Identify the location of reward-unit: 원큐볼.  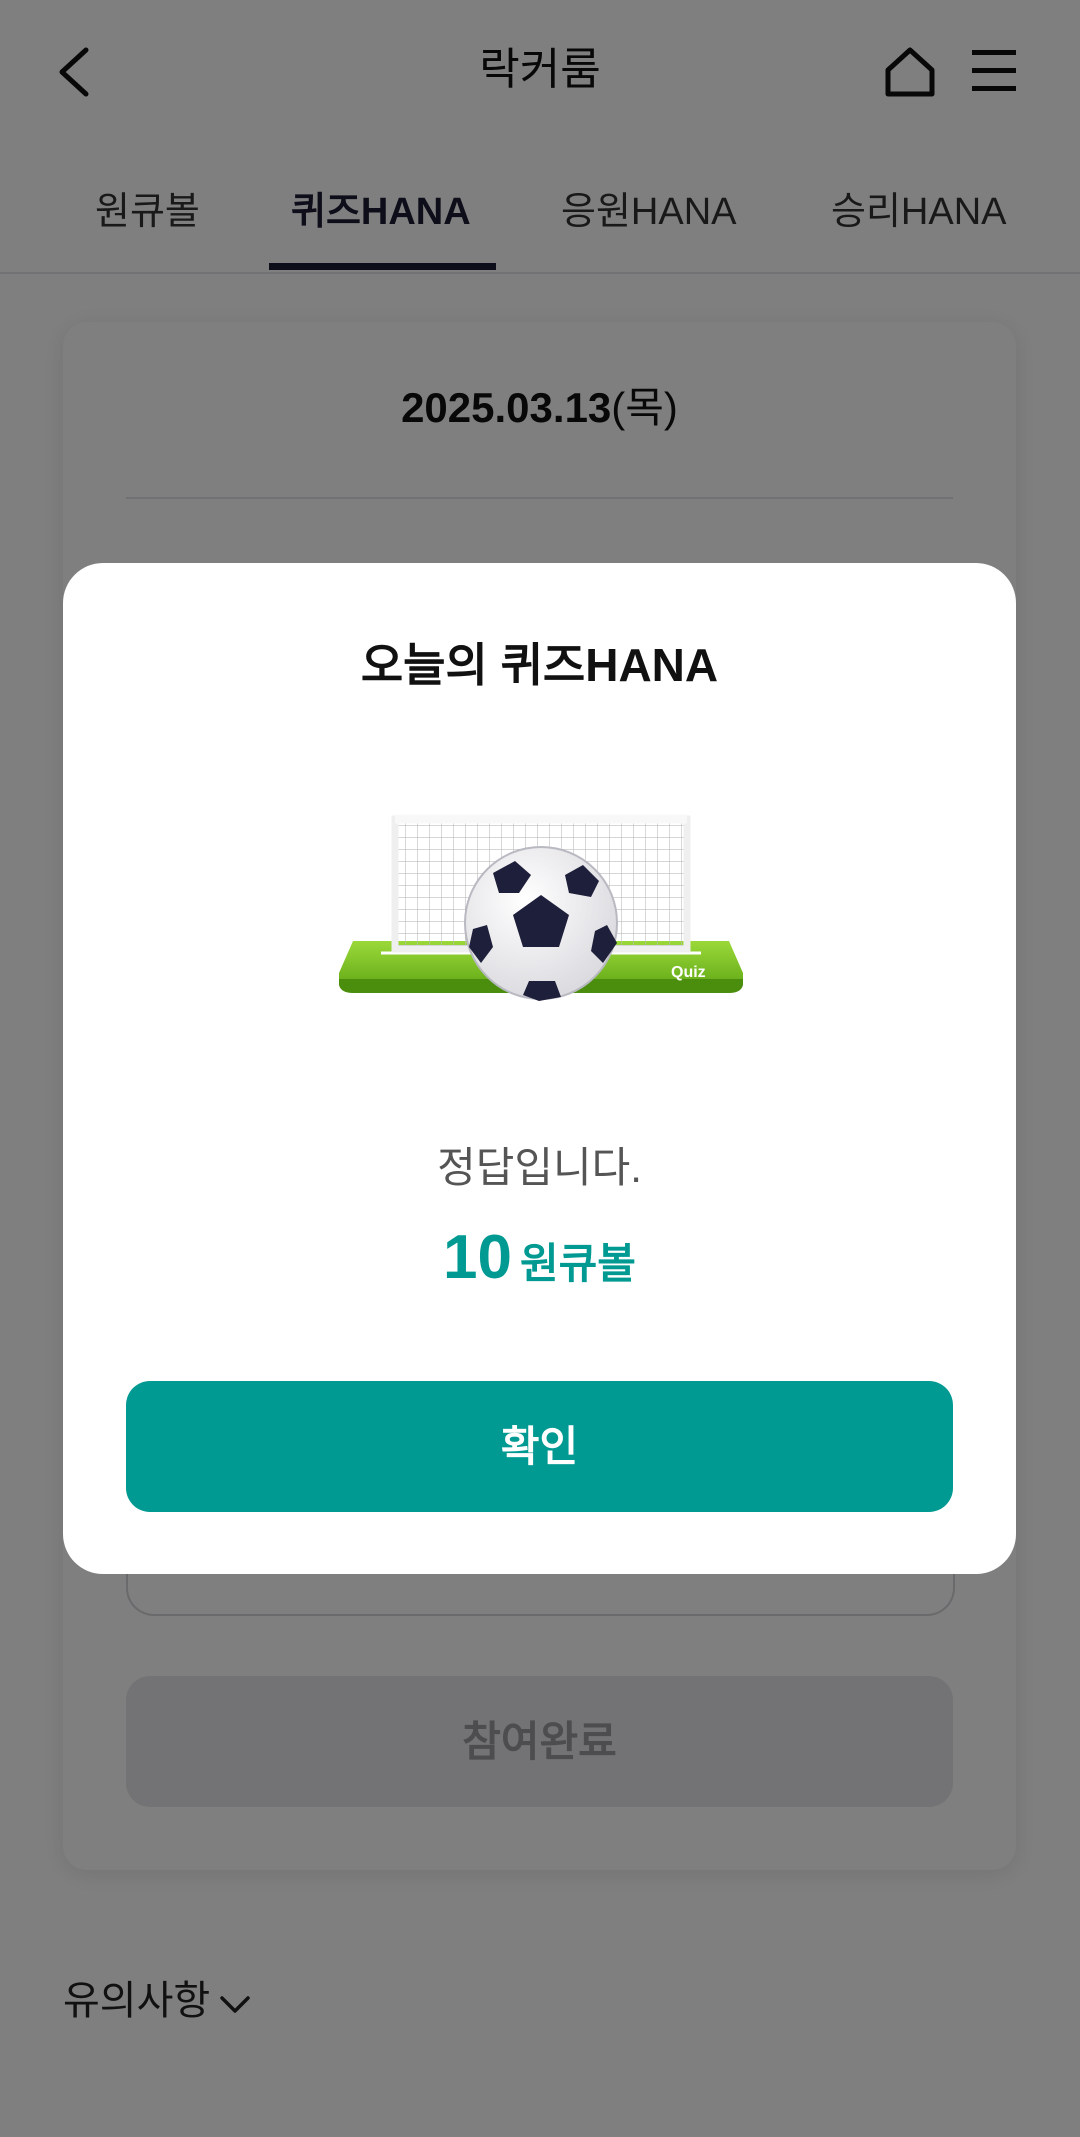
(578, 1263).